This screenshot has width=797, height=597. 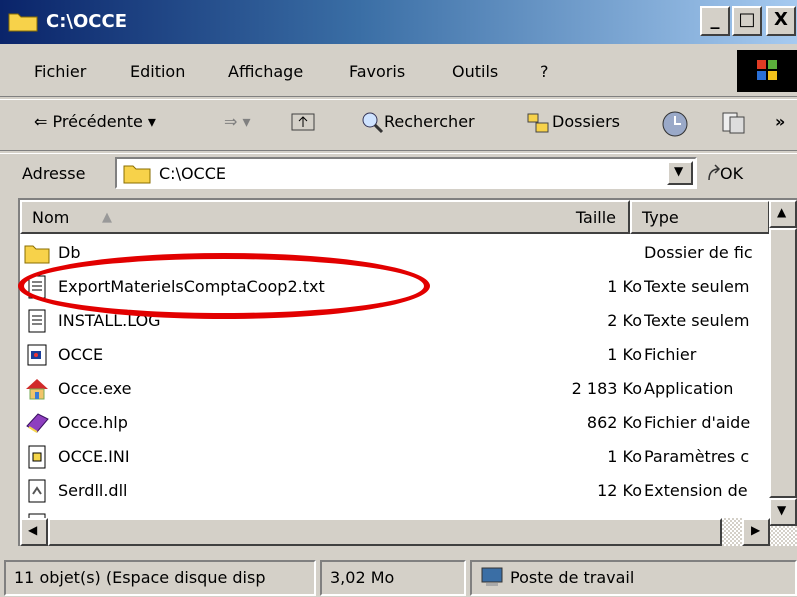 What do you see at coordinates (51, 217) in the screenshot?
I see `column-name-label: Nom` at bounding box center [51, 217].